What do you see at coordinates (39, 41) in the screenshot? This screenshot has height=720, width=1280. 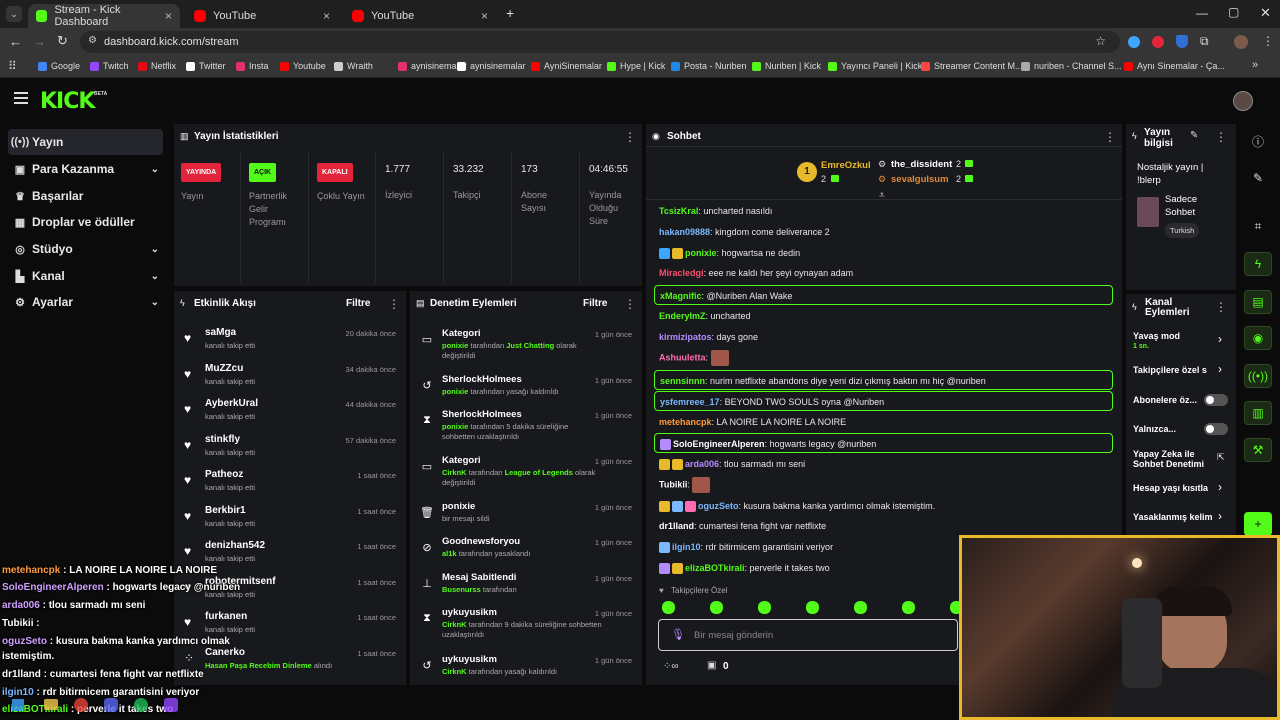 I see `forward-icon: →` at bounding box center [39, 41].